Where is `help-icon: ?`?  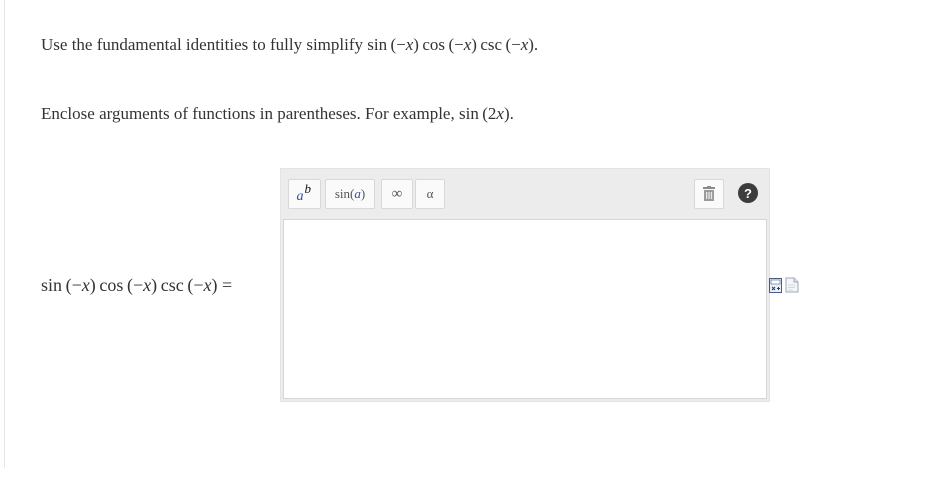
help-icon: ? is located at coordinates (748, 193).